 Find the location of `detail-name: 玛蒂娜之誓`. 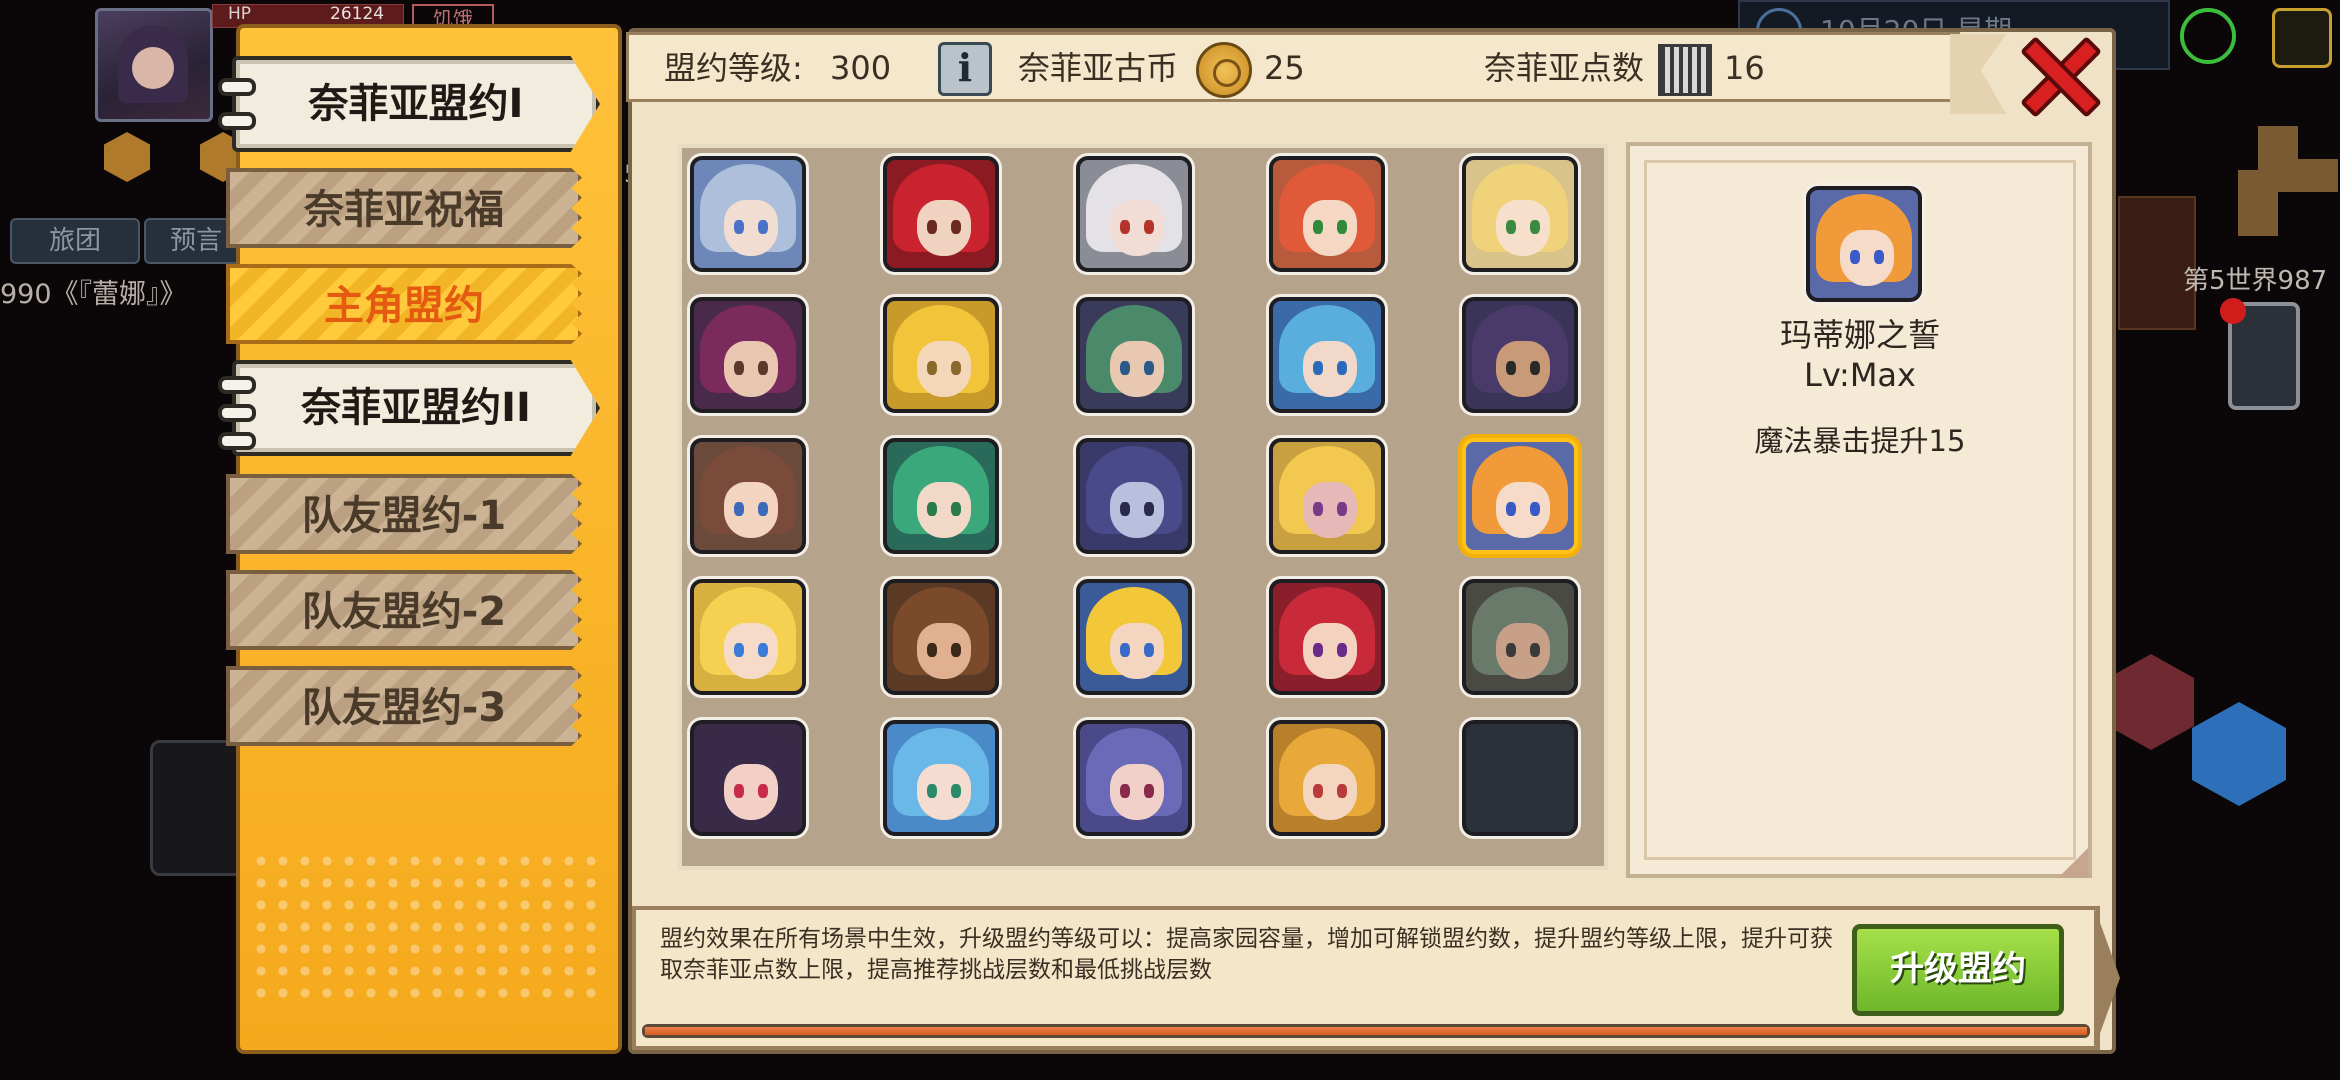

detail-name: 玛蒂娜之誓 is located at coordinates (1859, 335).